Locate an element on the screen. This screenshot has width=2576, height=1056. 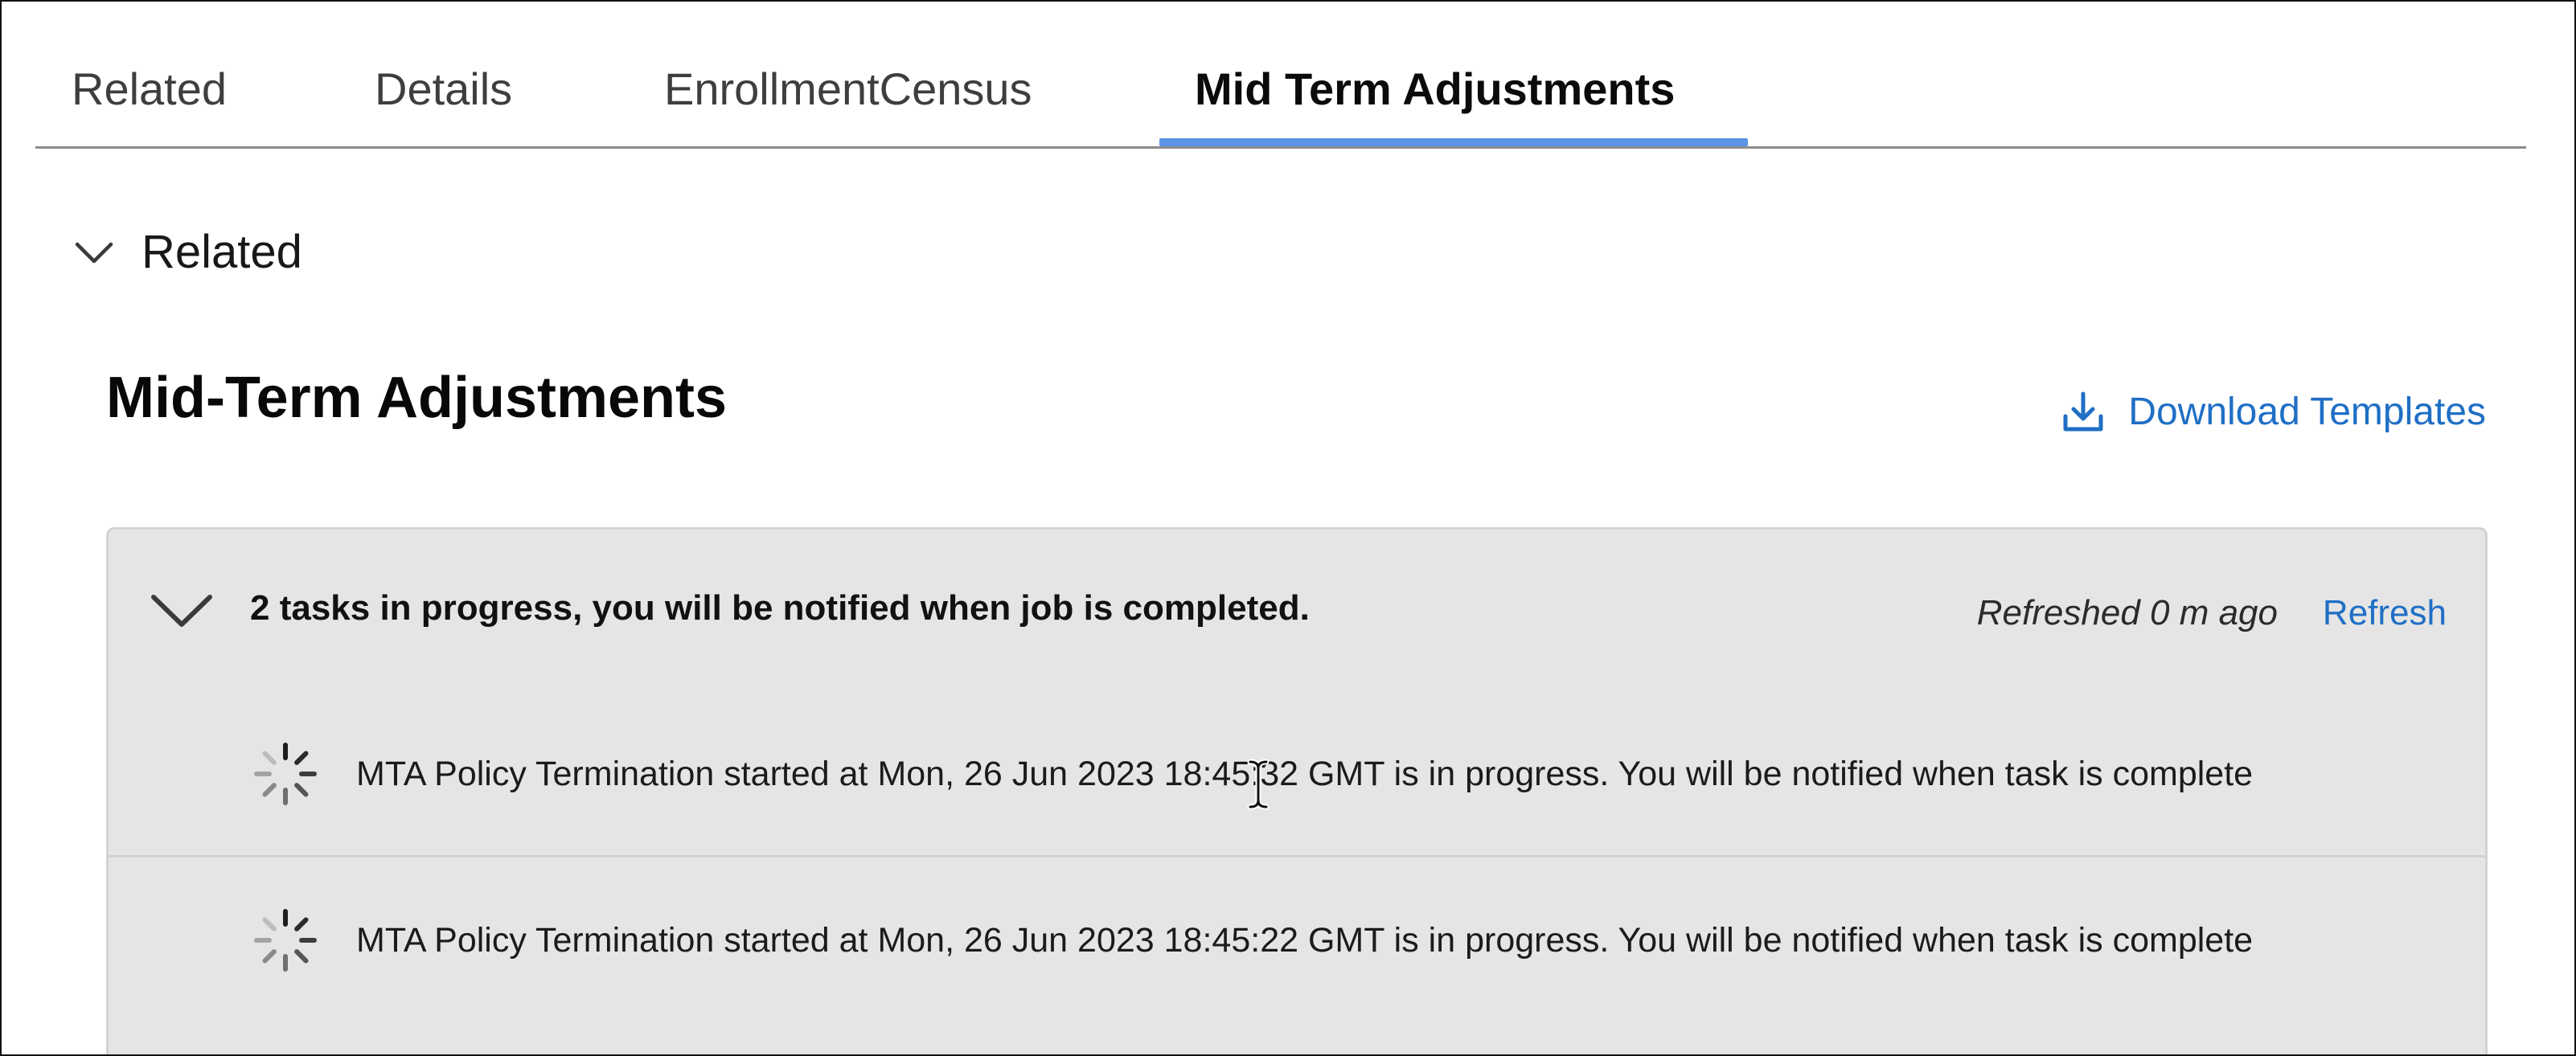
tab-enrollment-census: EnrollmentCensus is located at coordinates (848, 89).